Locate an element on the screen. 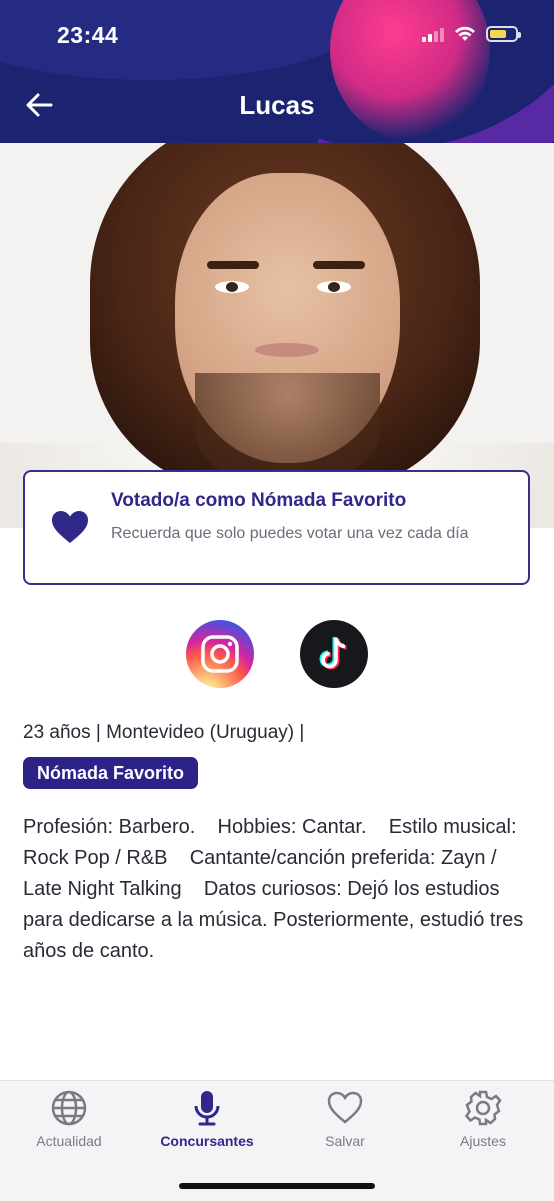  status-icons is located at coordinates (471, 34).